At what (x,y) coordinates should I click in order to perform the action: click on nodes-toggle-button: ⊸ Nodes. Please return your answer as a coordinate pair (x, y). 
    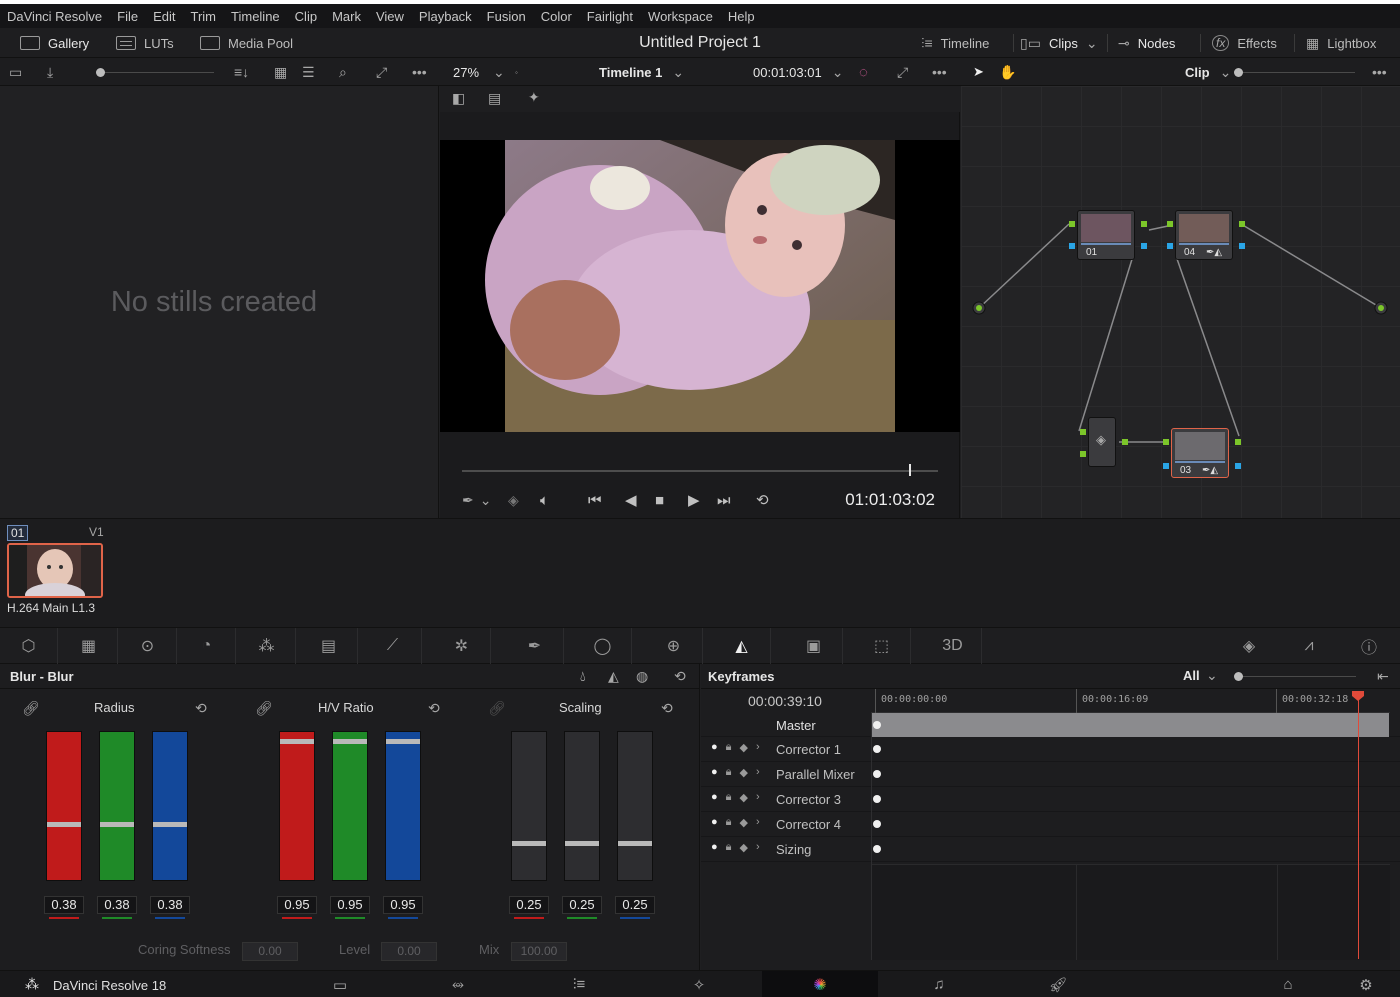
    Looking at the image, I should click on (1146, 43).